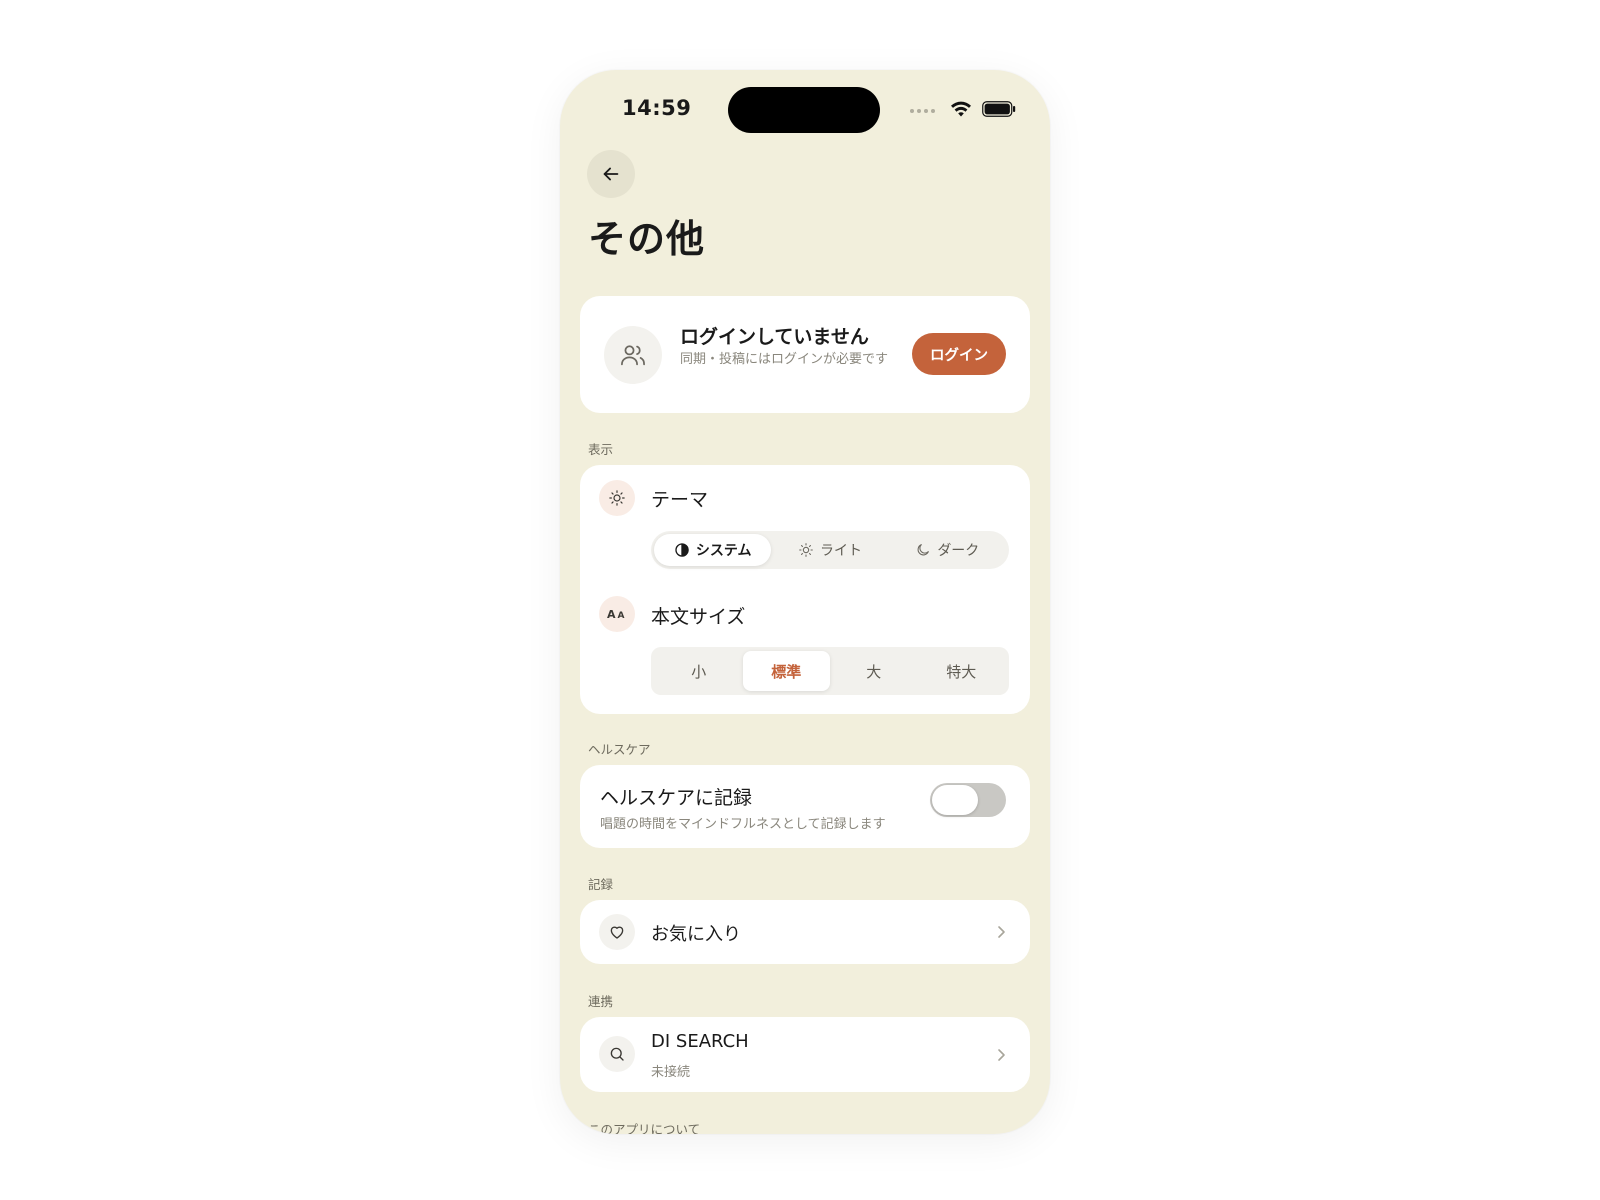 This screenshot has height=1200, width=1600. I want to click on theme-option-dark: ダーク, so click(947, 550).